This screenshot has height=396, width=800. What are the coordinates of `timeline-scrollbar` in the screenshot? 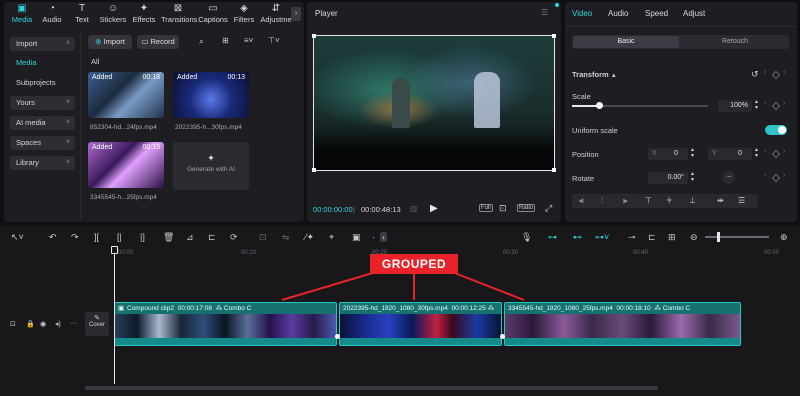 It's located at (371, 388).